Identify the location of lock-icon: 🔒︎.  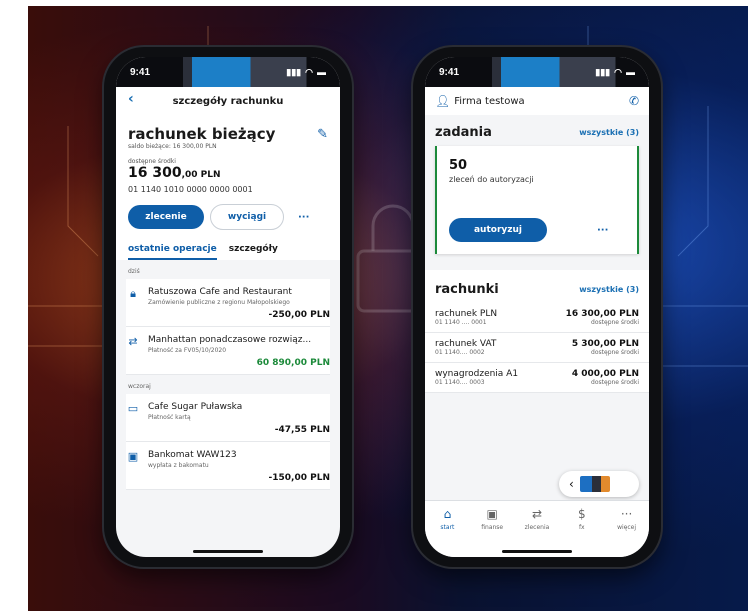
(133, 293).